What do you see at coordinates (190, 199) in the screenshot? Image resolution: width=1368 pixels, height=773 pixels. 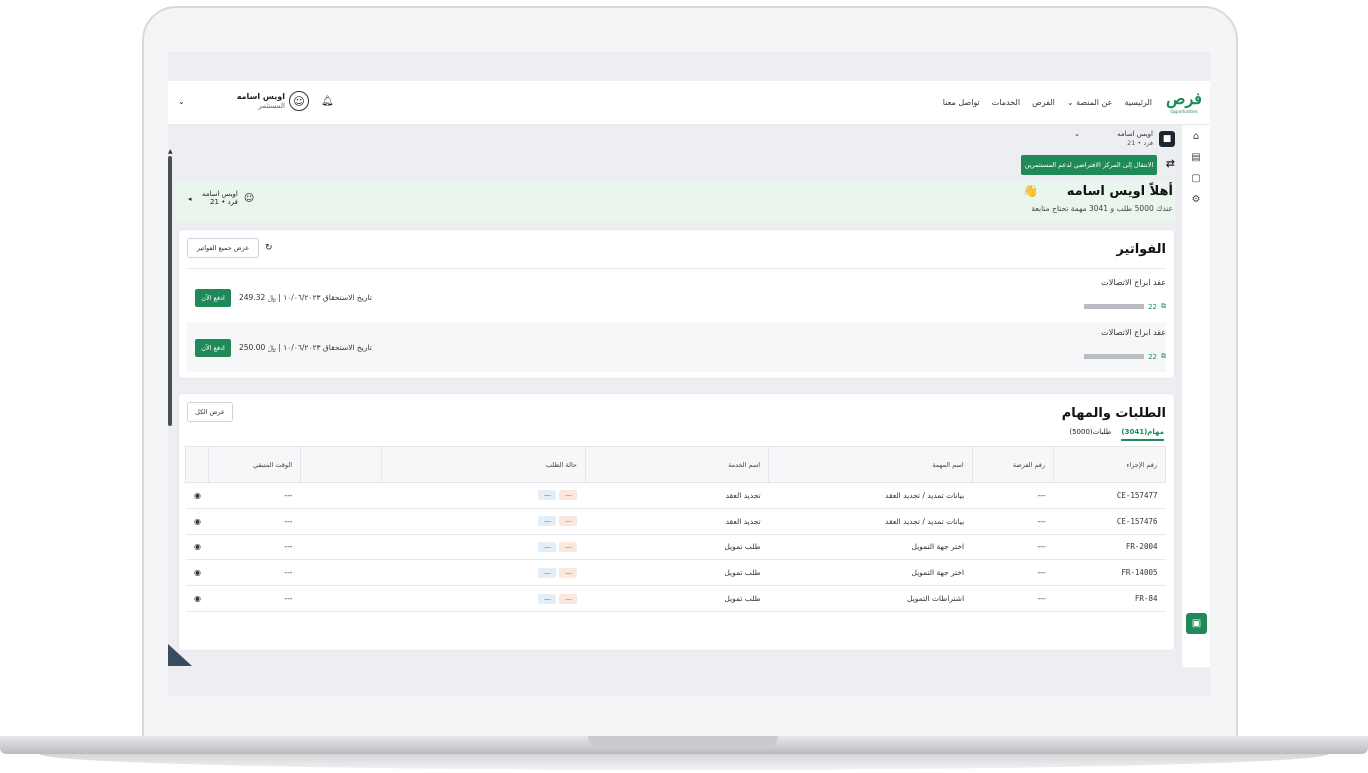 I see `arrow-left-icon: ◂` at bounding box center [190, 199].